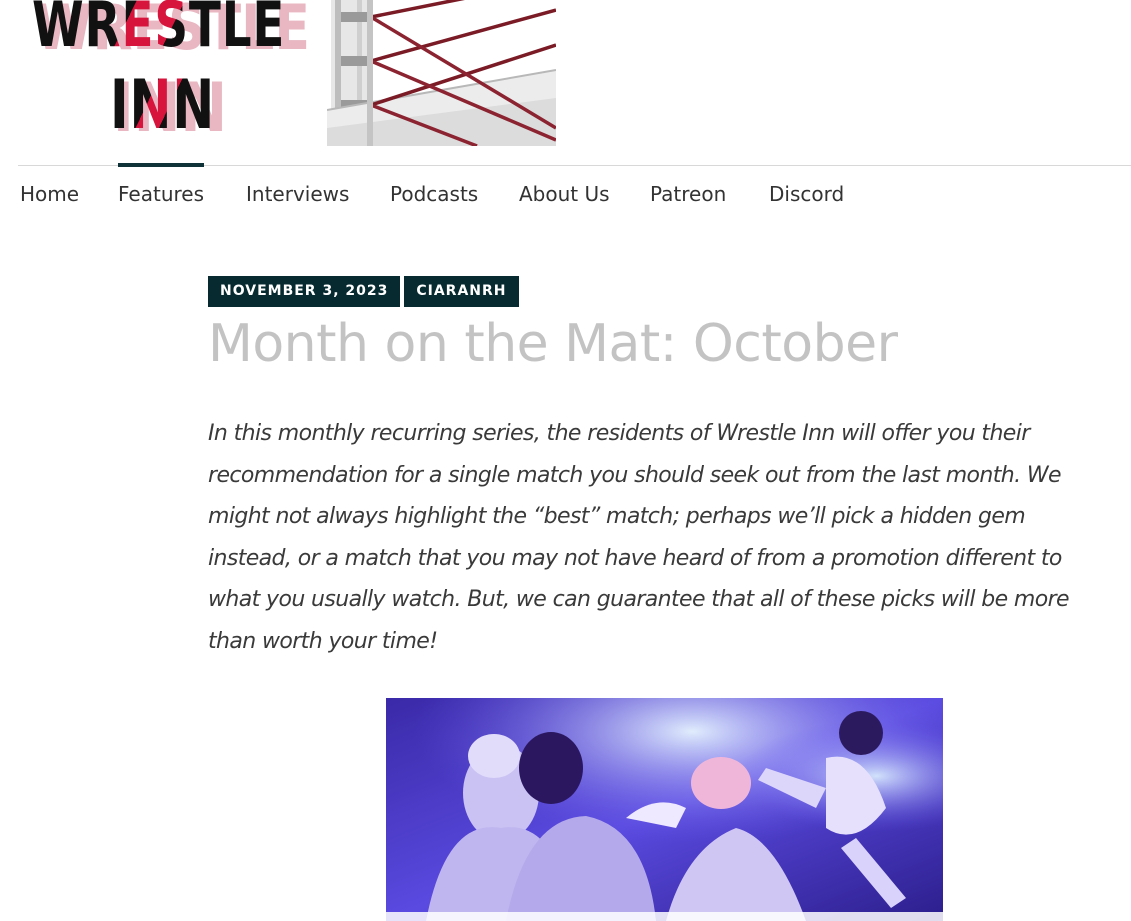  I want to click on feature-image, so click(664, 809).